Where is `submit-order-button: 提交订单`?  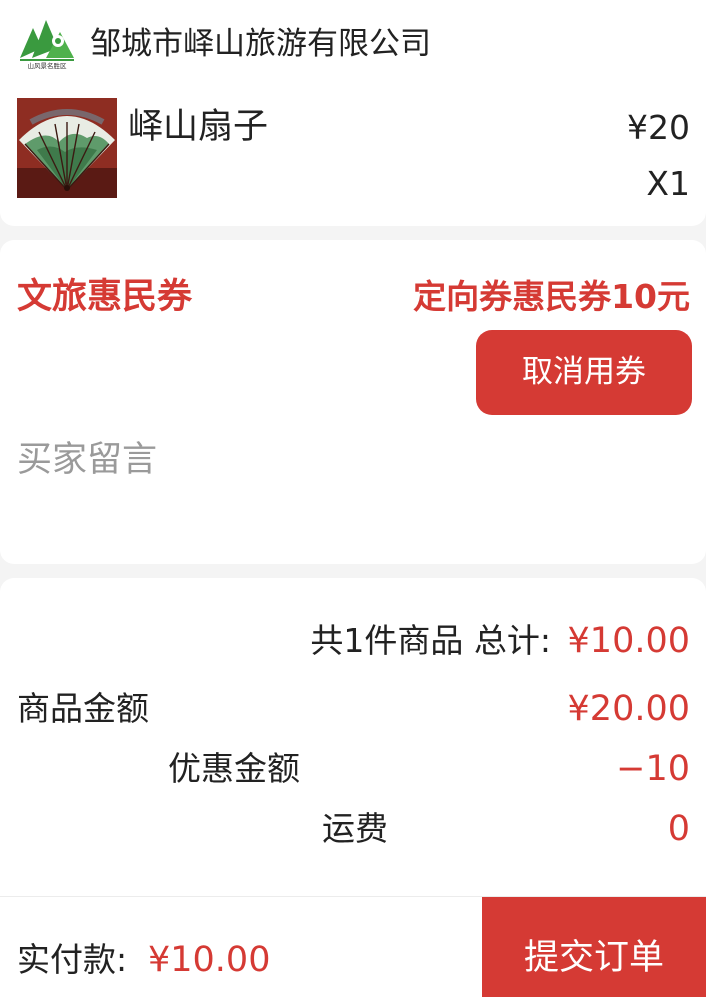
submit-order-button: 提交订单 is located at coordinates (594, 947).